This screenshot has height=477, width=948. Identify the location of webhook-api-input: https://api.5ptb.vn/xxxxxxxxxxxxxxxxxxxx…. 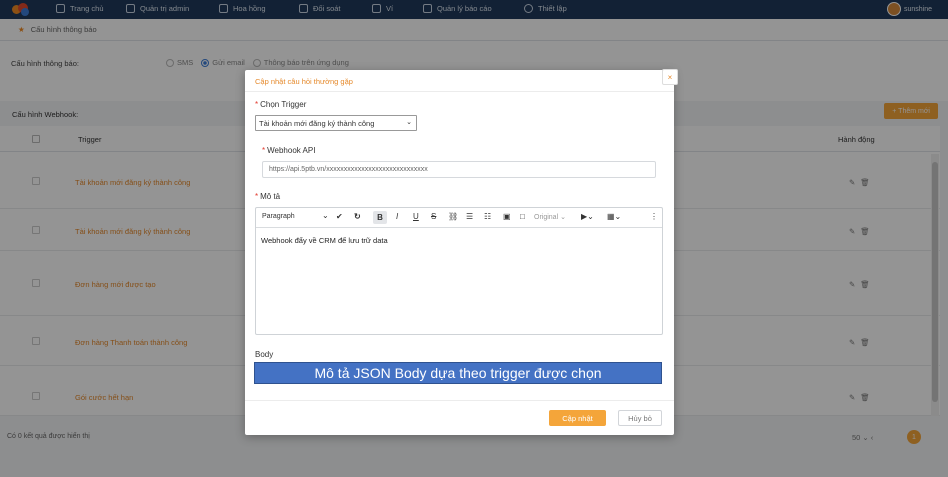
(459, 169).